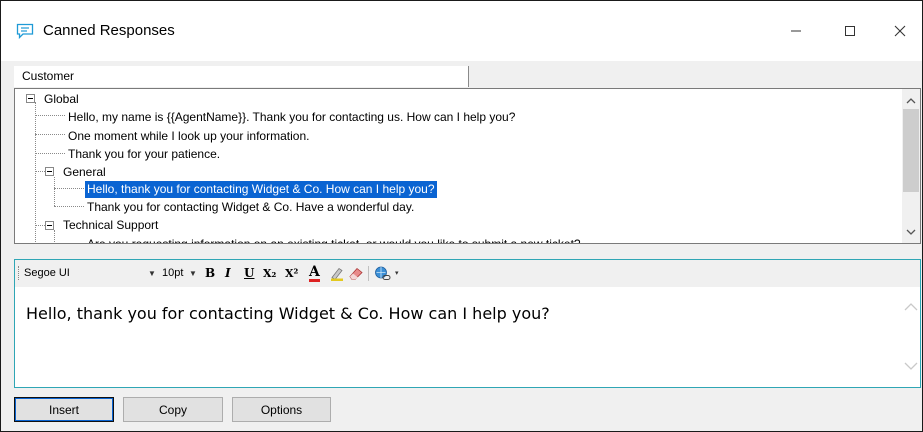 The image size is (923, 432). Describe the element at coordinates (910, 337) in the screenshot. I see `editor-scrollbar` at that location.